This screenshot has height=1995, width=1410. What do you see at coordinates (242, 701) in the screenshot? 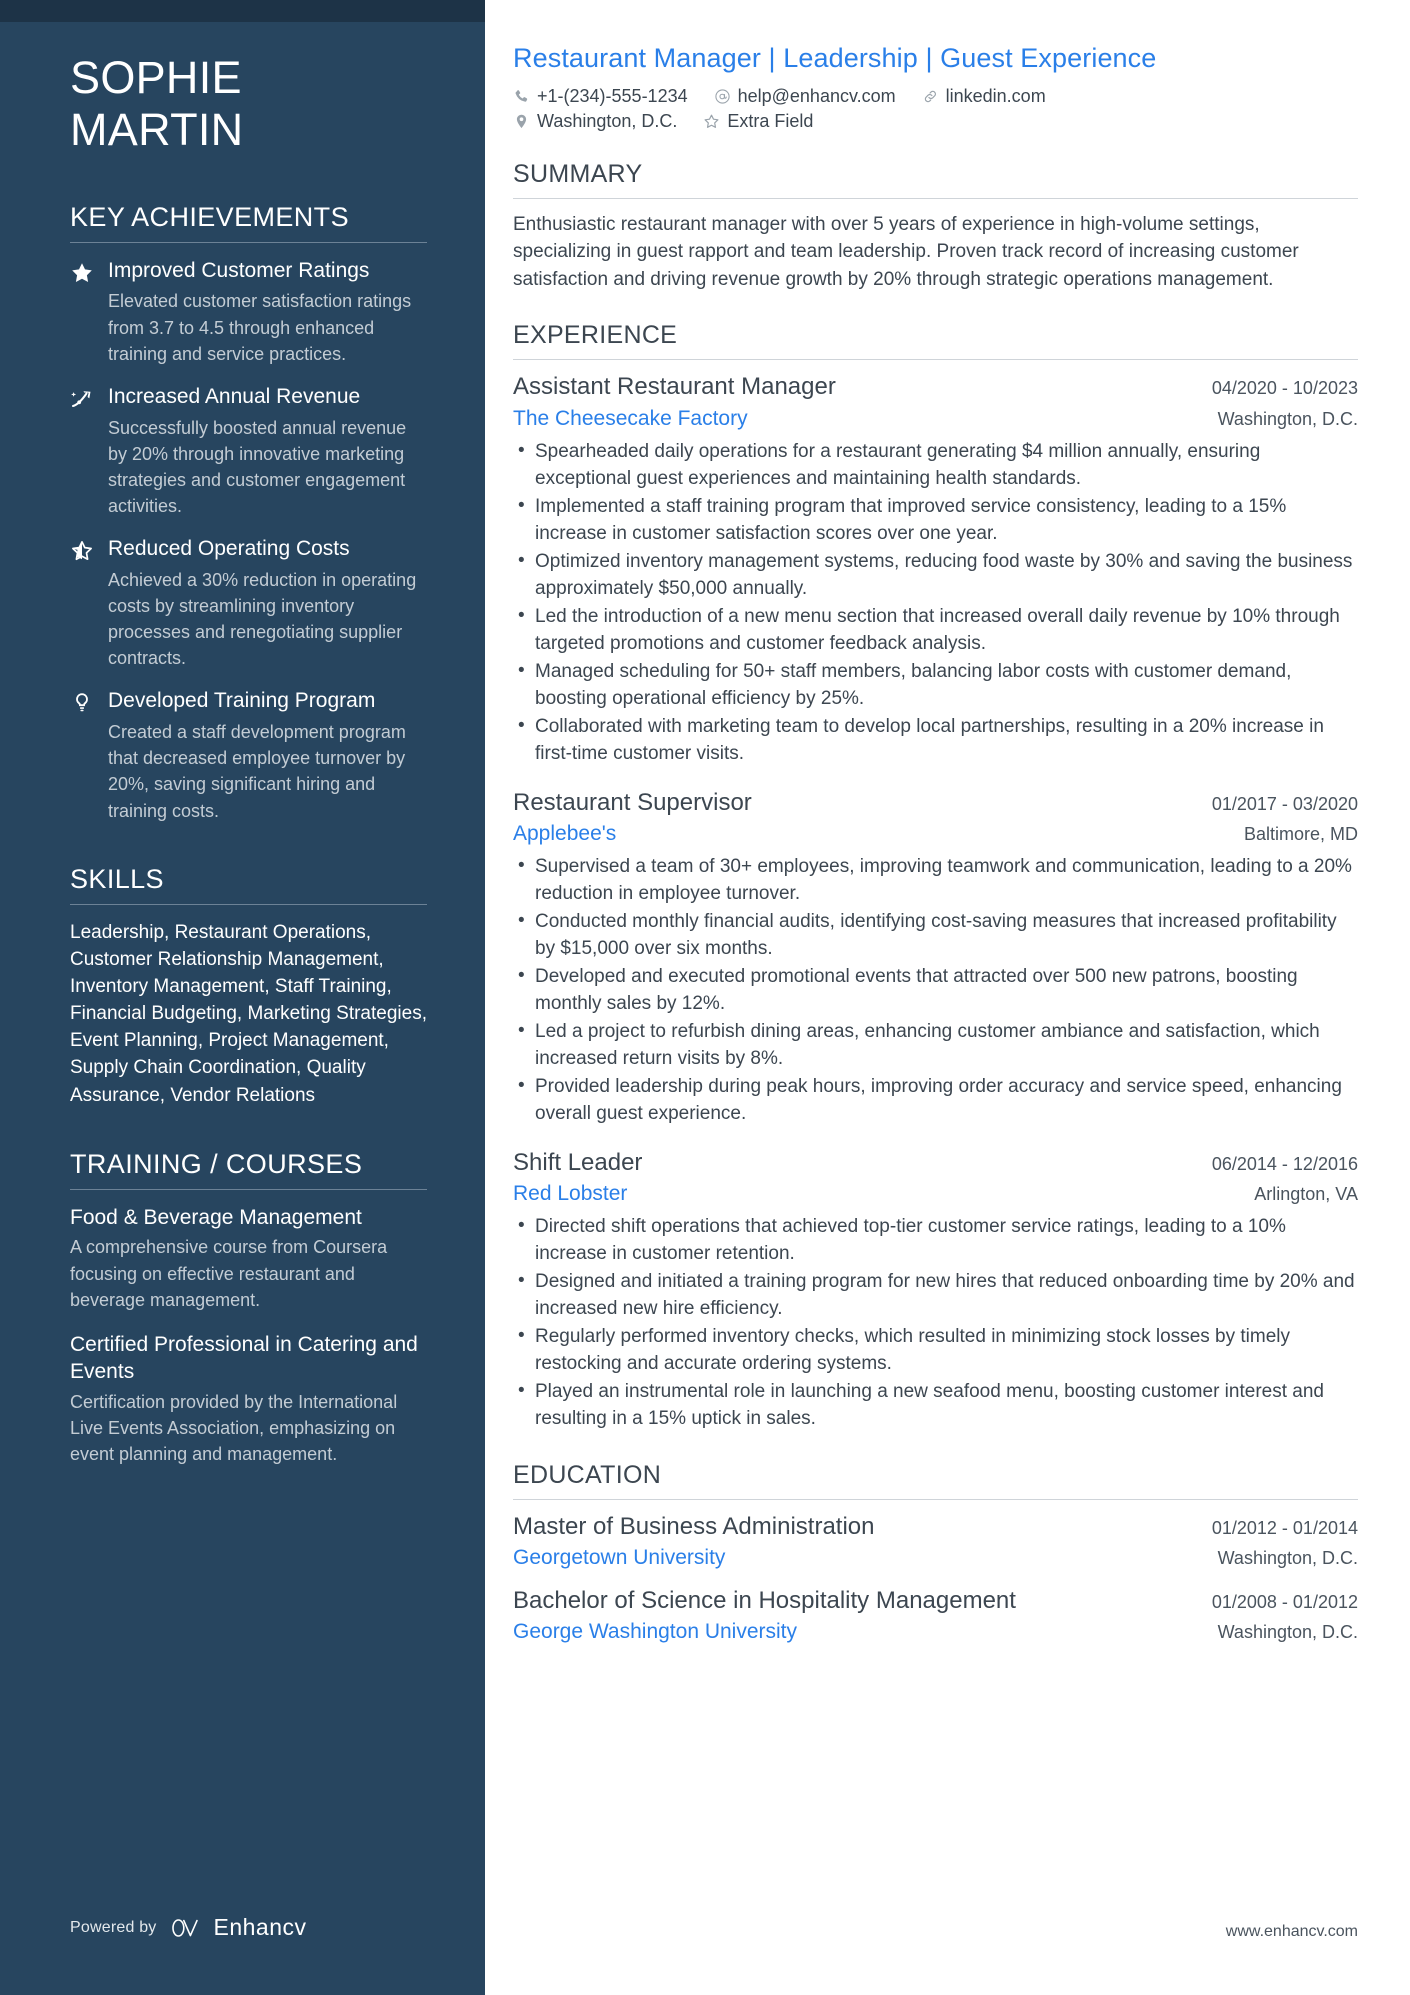
I see `achievement-title: Developed Training Program` at bounding box center [242, 701].